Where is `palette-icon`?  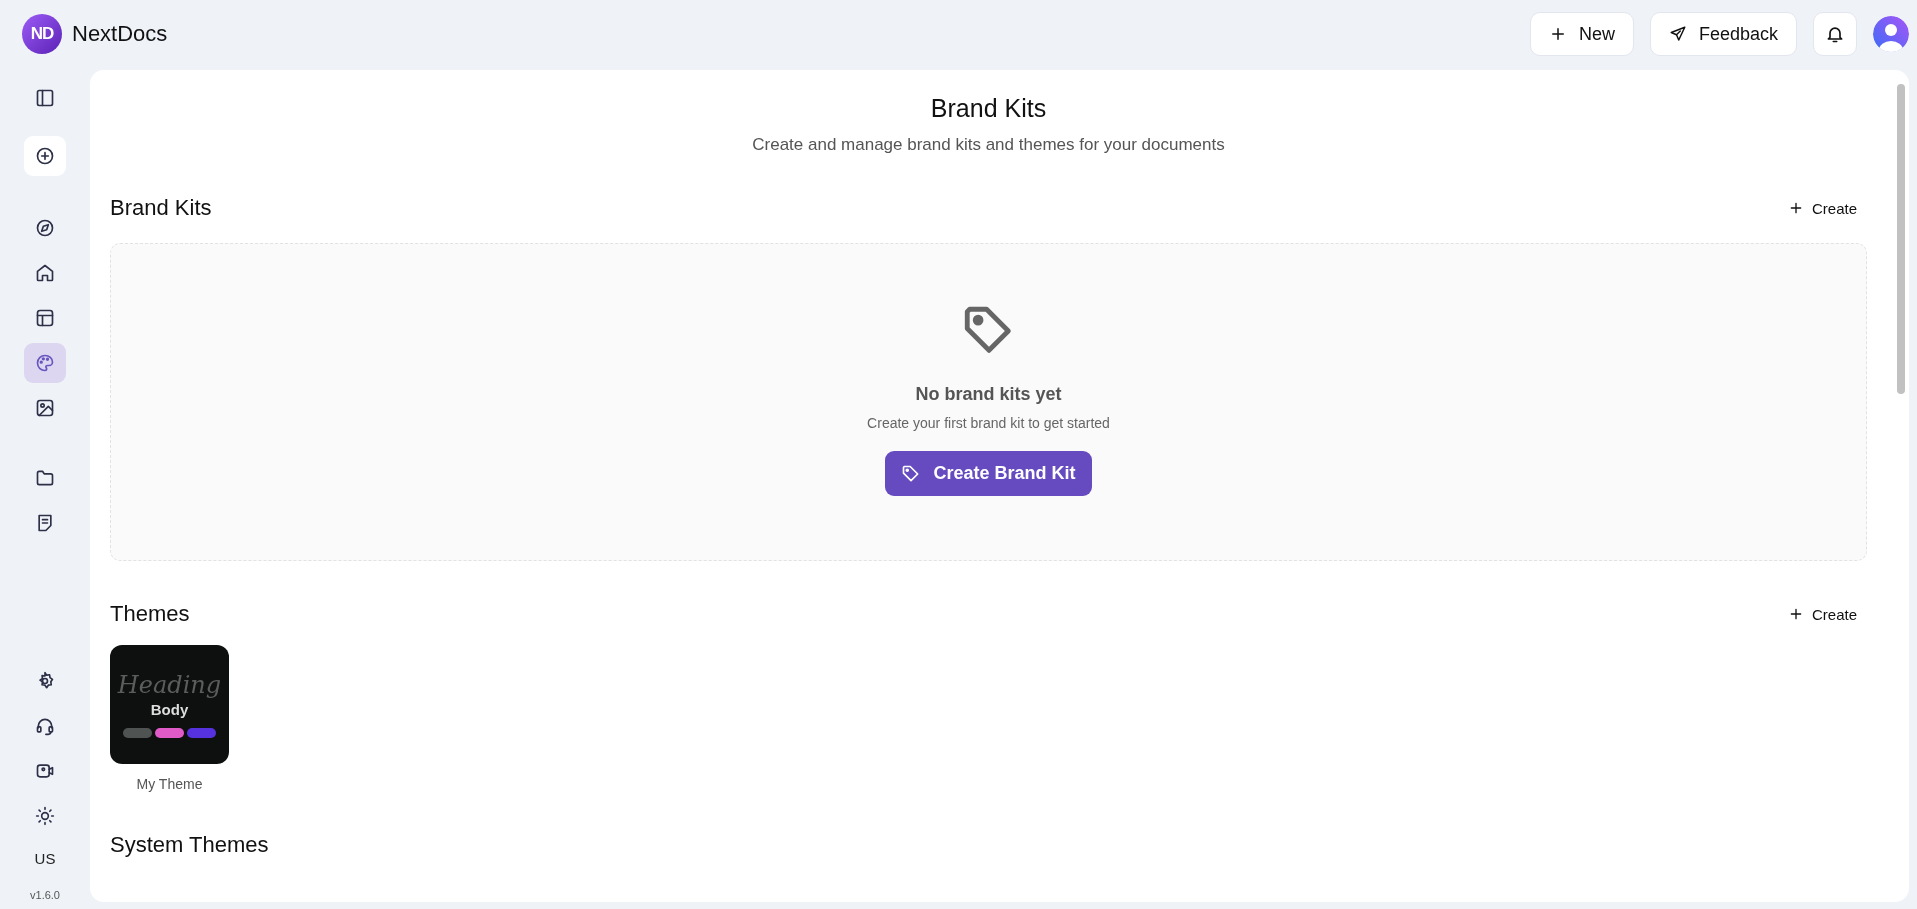
palette-icon is located at coordinates (45, 363).